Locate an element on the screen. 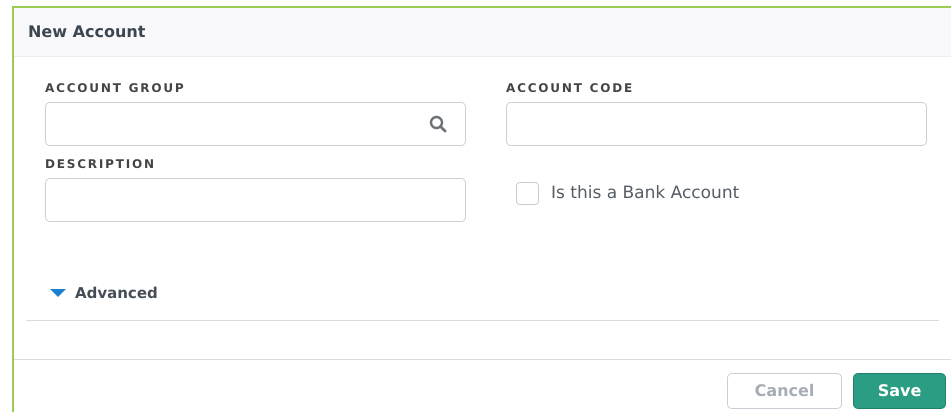 Image resolution: width=951 pixels, height=412 pixels. save-button: Save is located at coordinates (899, 391).